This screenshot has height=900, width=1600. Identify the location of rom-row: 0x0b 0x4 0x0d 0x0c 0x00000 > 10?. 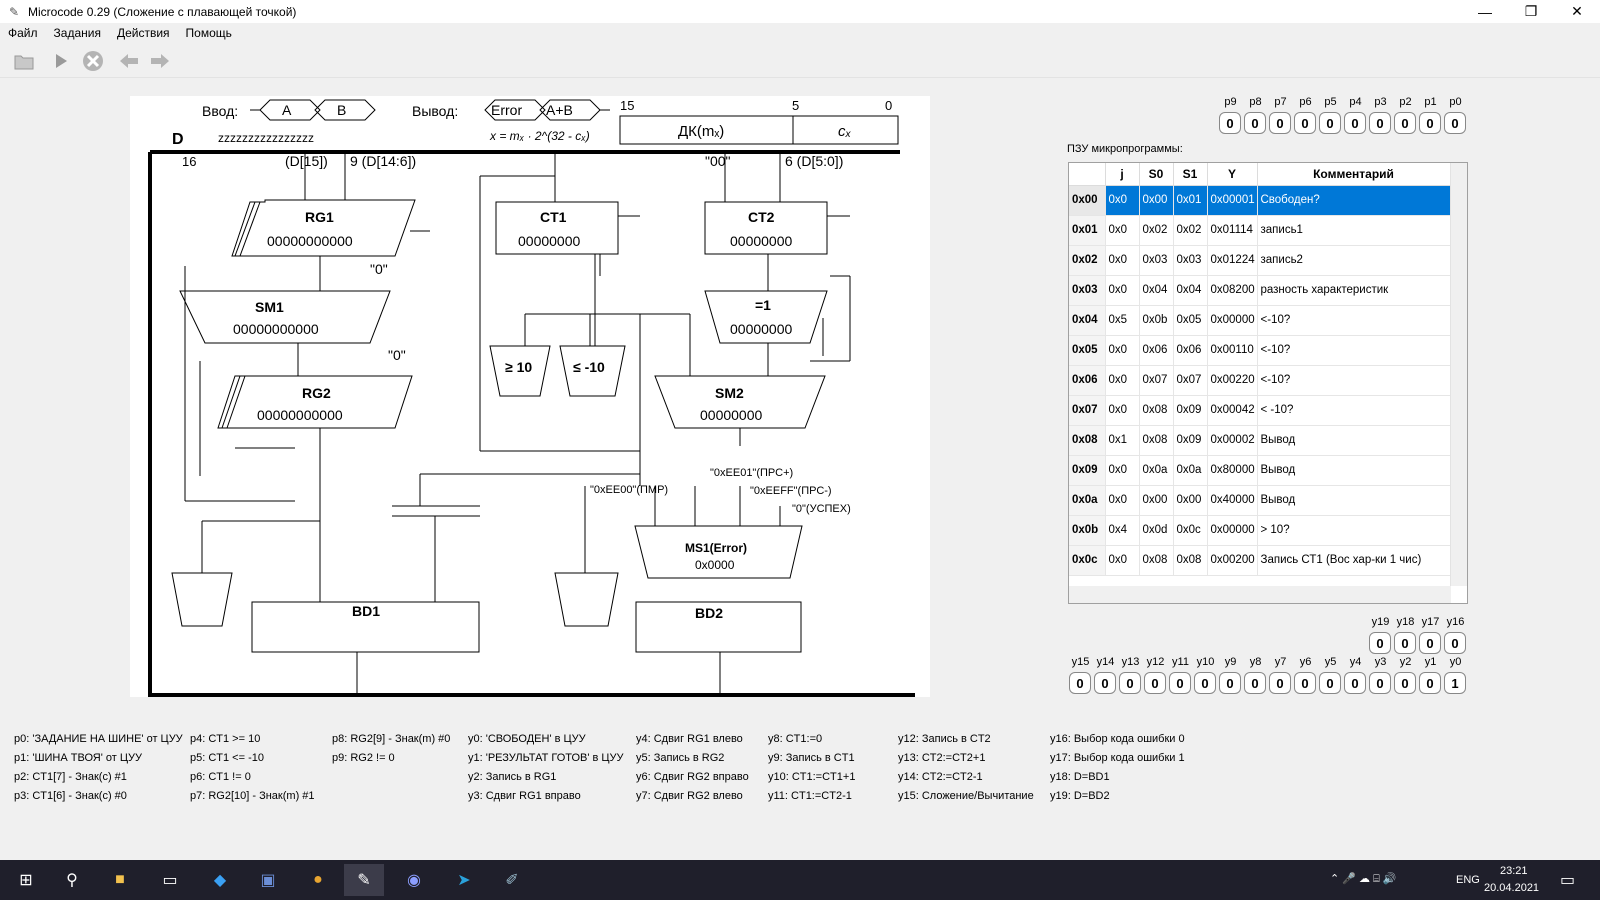
(1260, 530).